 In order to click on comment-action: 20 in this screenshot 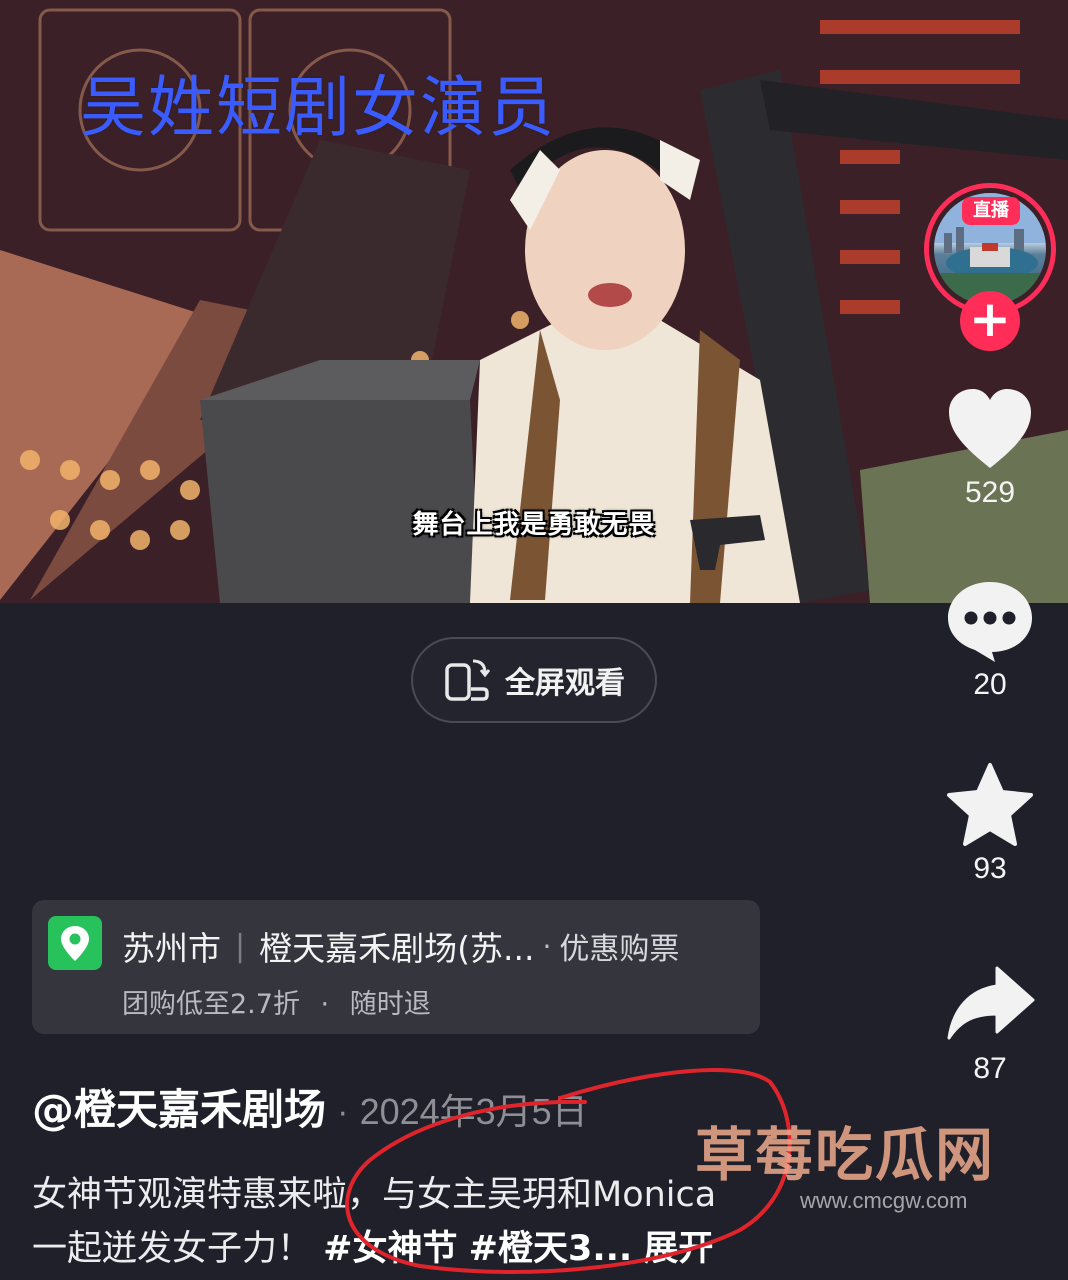, I will do `click(990, 640)`.